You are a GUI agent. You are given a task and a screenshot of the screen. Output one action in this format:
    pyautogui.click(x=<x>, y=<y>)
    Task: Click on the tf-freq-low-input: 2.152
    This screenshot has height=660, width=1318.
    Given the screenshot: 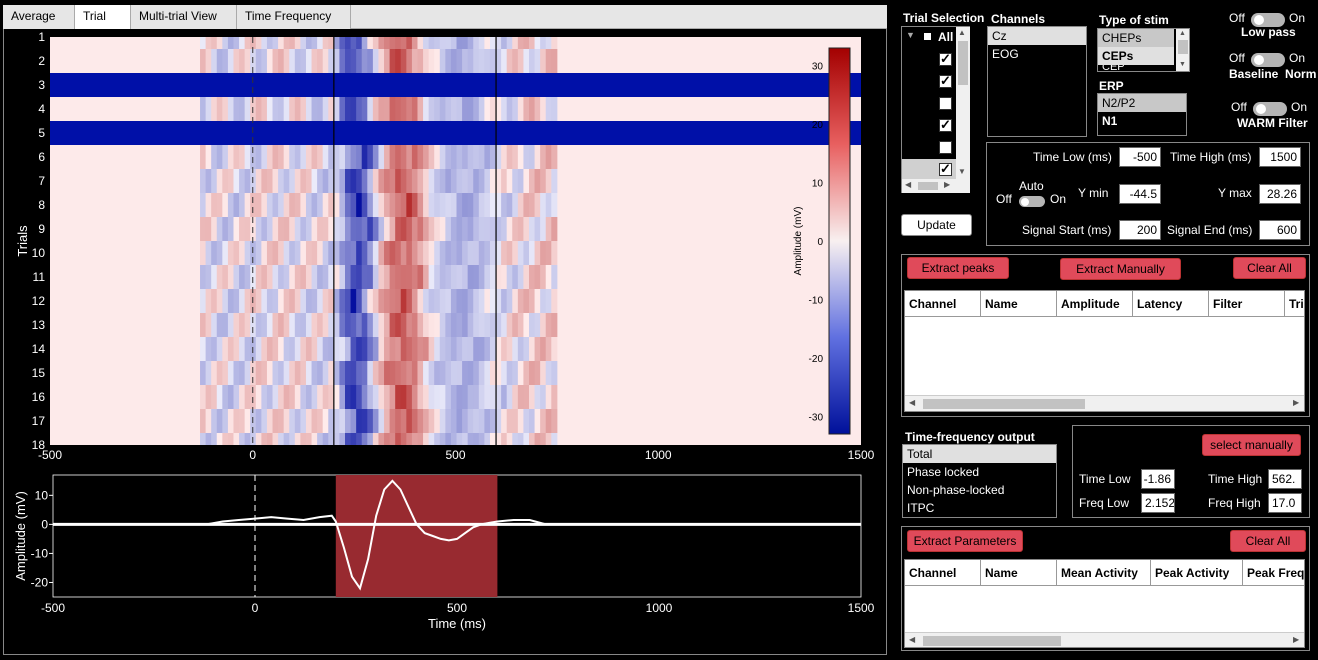 What is the action you would take?
    pyautogui.click(x=1158, y=503)
    